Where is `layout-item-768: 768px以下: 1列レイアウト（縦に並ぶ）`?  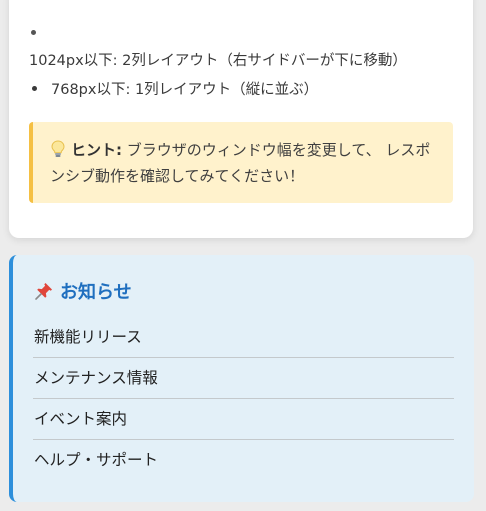 layout-item-768: 768px以下: 1列レイアウト（縦に並ぶ） is located at coordinates (185, 90).